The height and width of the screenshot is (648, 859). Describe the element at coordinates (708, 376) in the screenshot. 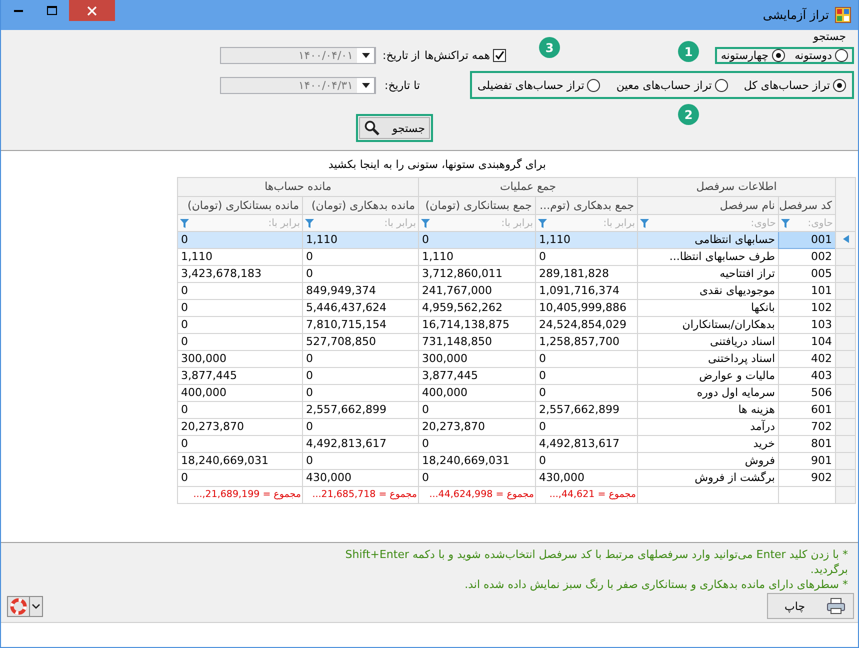

I see `table-cell: مالیات و عوارض` at that location.